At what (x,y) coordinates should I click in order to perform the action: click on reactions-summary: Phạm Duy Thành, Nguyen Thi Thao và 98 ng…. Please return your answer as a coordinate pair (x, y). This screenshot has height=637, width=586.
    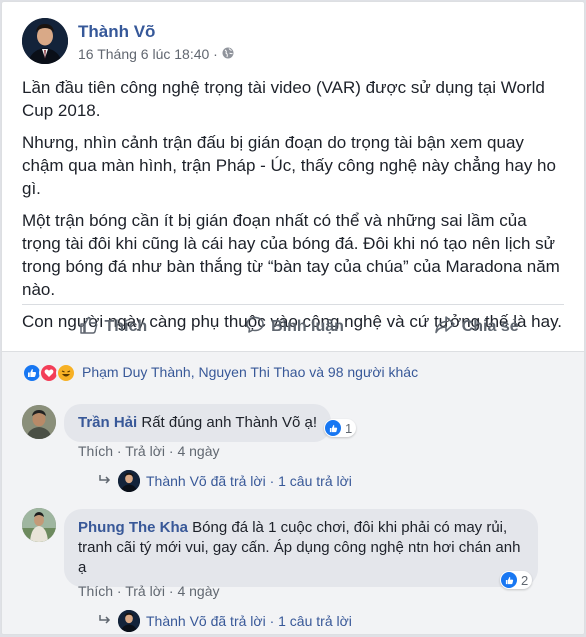
    Looking at the image, I should click on (250, 372).